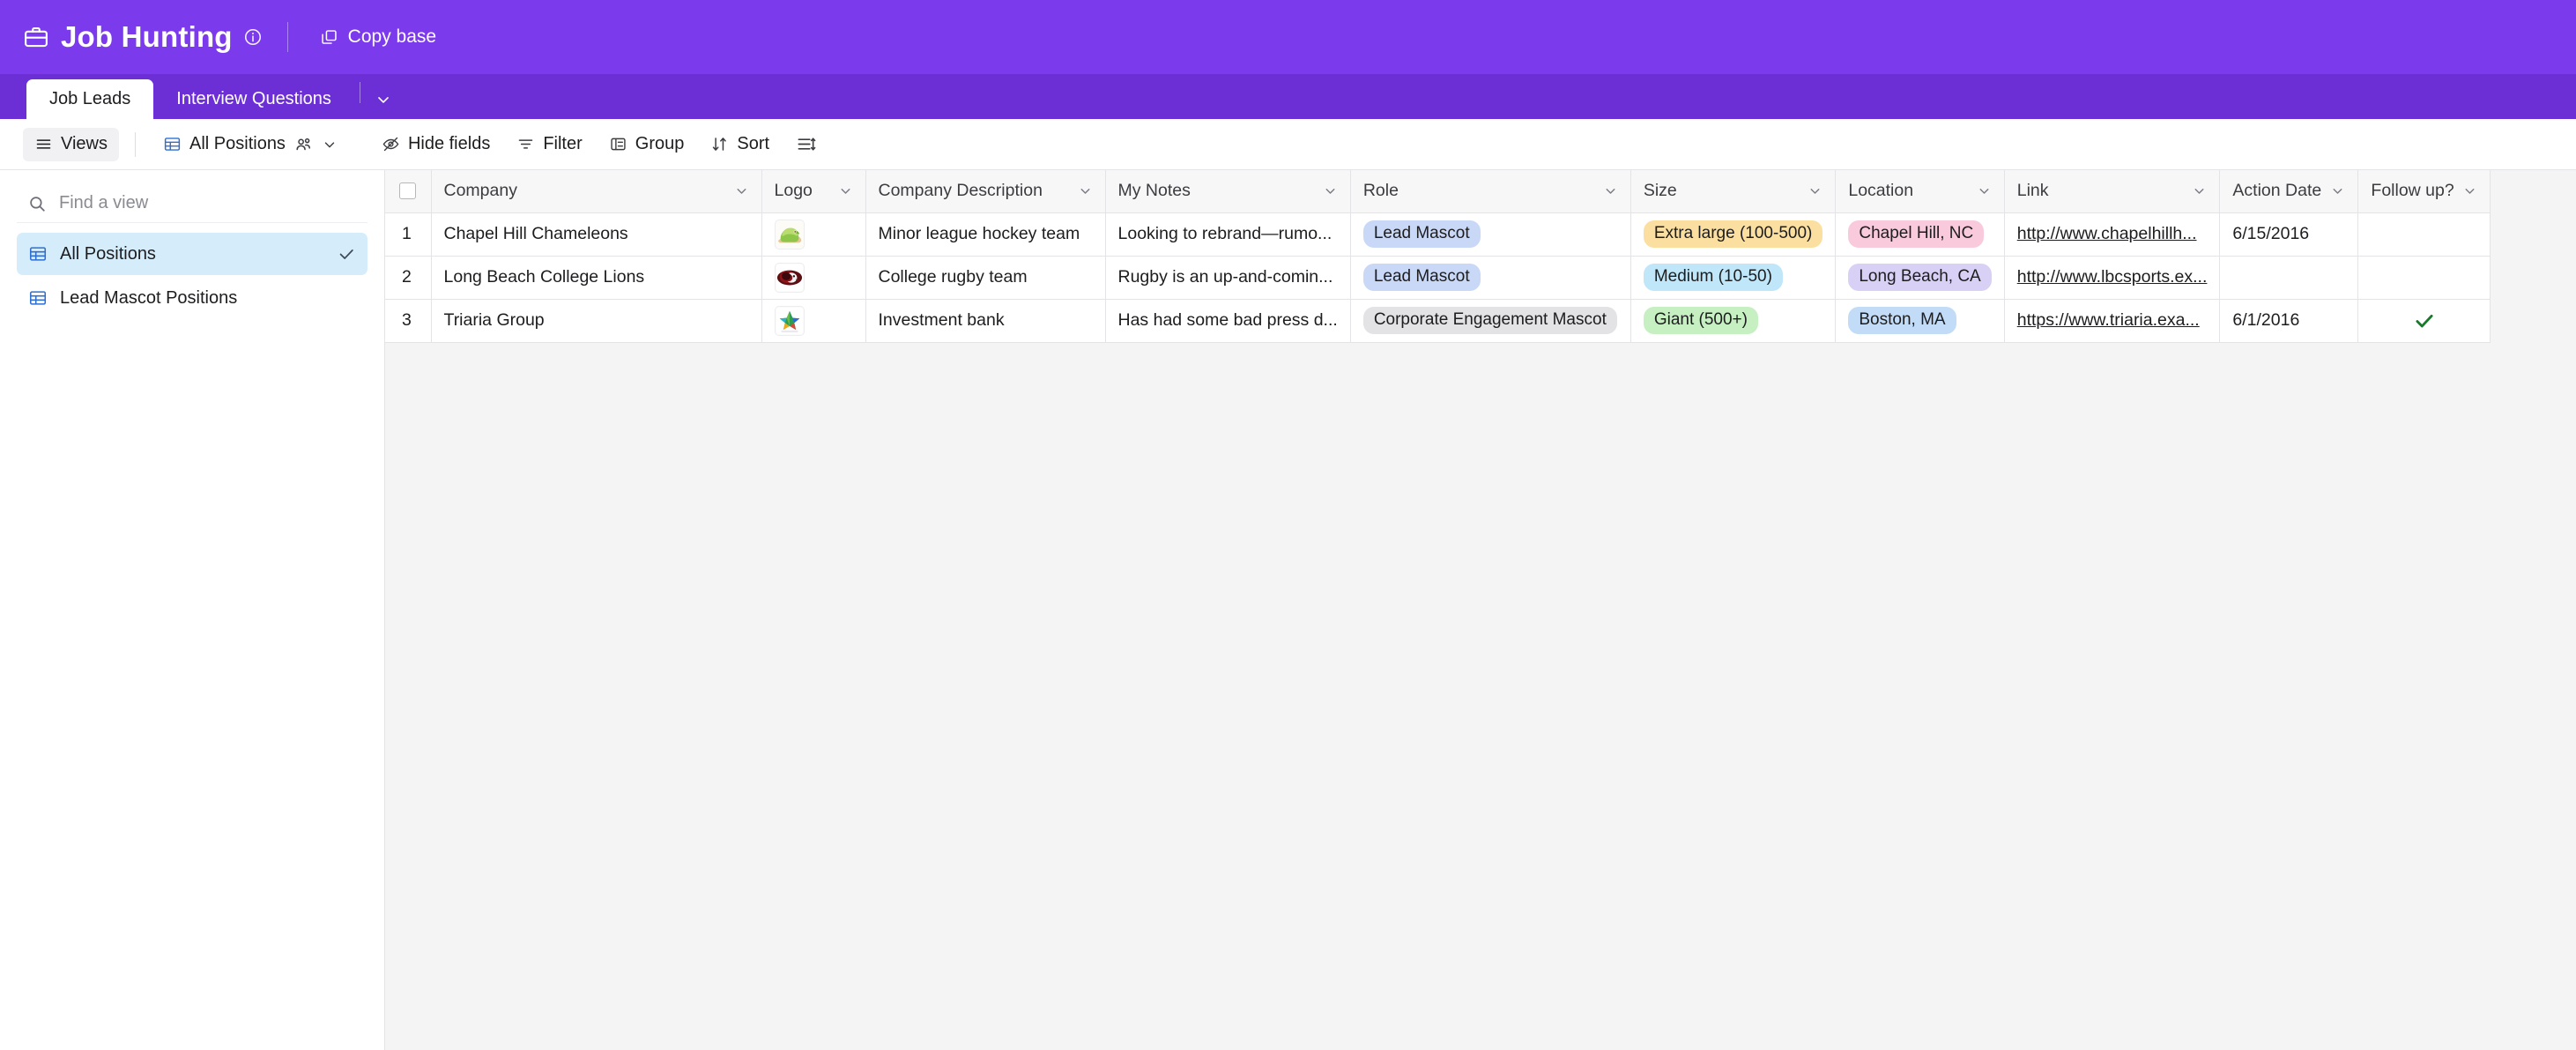 This screenshot has width=2576, height=1050. What do you see at coordinates (192, 254) in the screenshot?
I see `sidebar-item-all-positions: All Positions` at bounding box center [192, 254].